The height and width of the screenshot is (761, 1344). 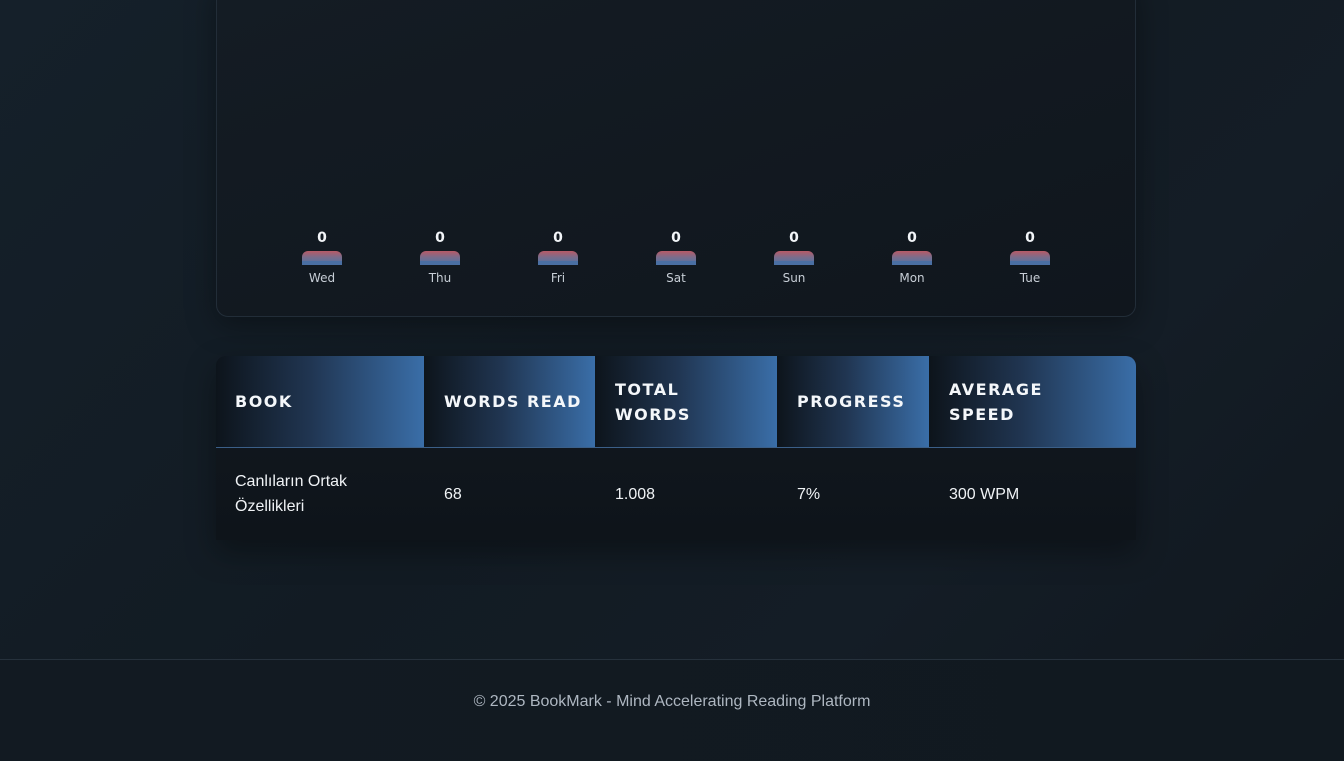 I want to click on chart-day-mon: 0 Mon, so click(x=912, y=257).